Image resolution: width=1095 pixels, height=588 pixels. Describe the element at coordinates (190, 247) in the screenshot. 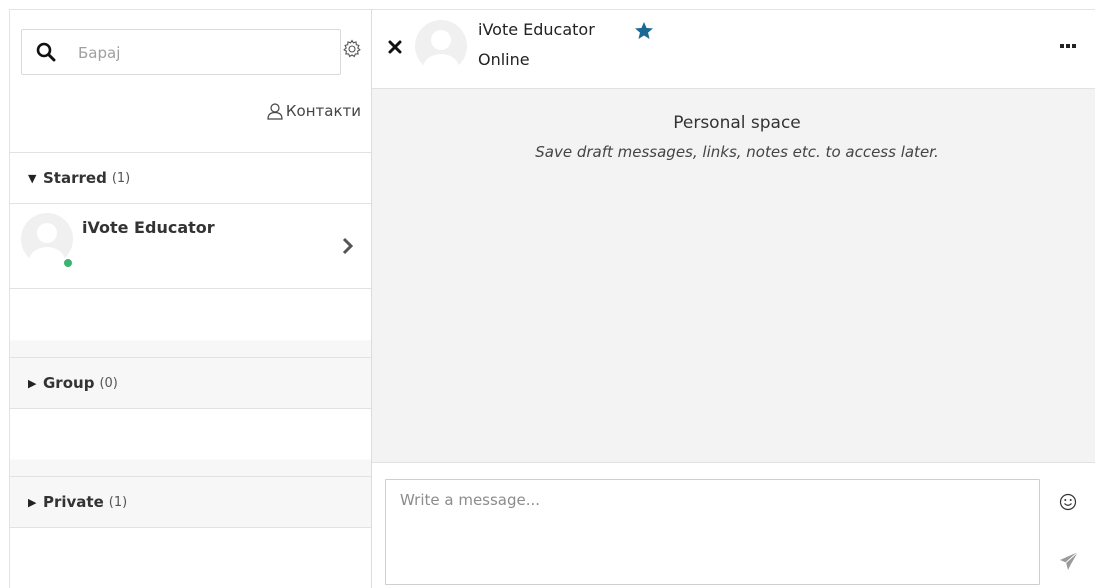

I see `contact-item-ivote-educator: iVote Educator` at that location.